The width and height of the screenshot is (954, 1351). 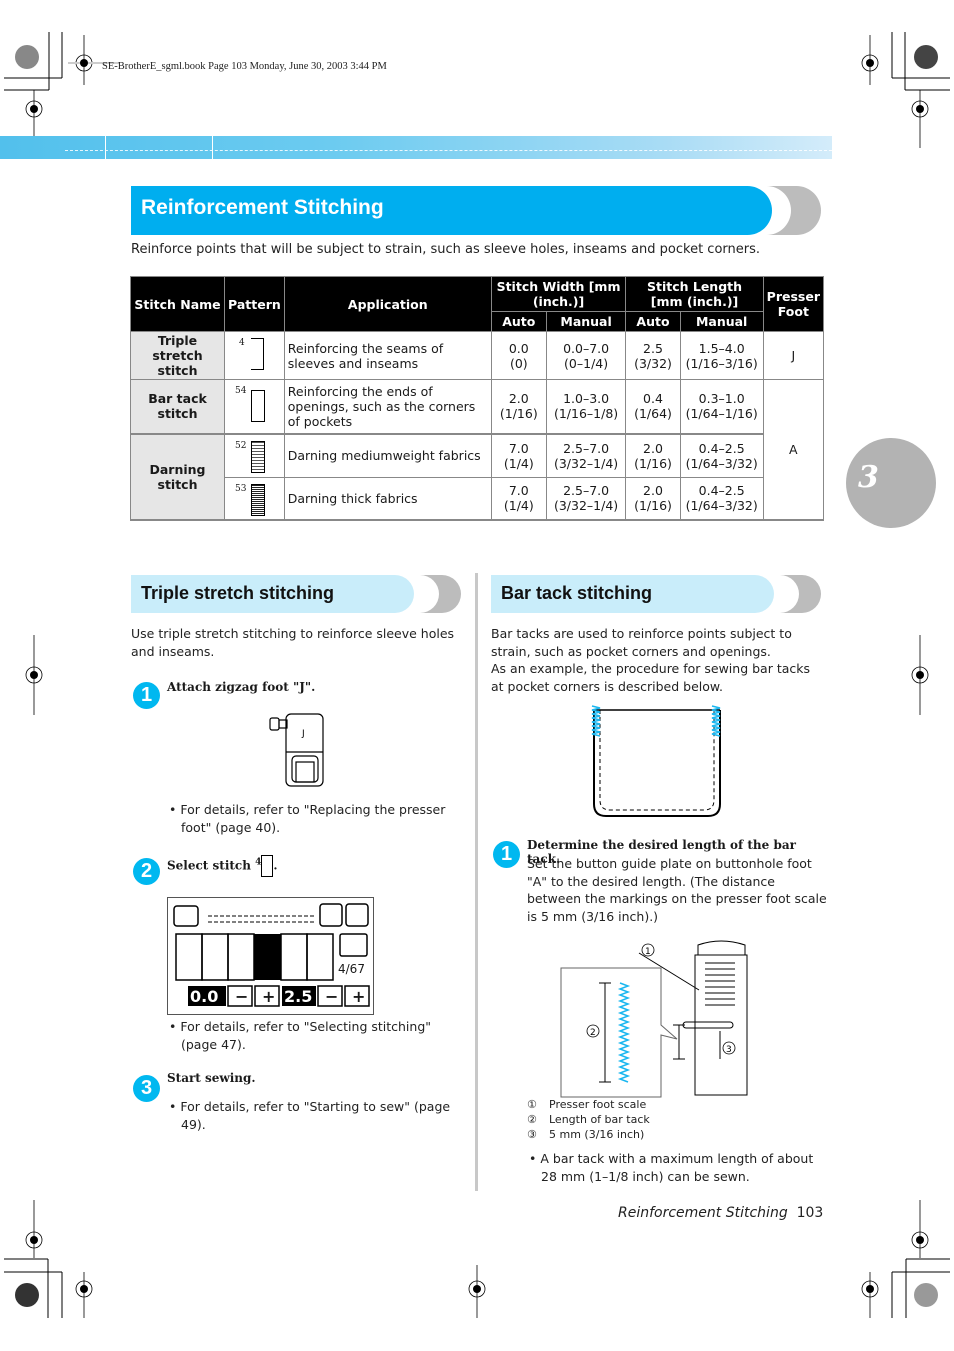 What do you see at coordinates (241, 445) in the screenshot?
I see `pattern-number: 52` at bounding box center [241, 445].